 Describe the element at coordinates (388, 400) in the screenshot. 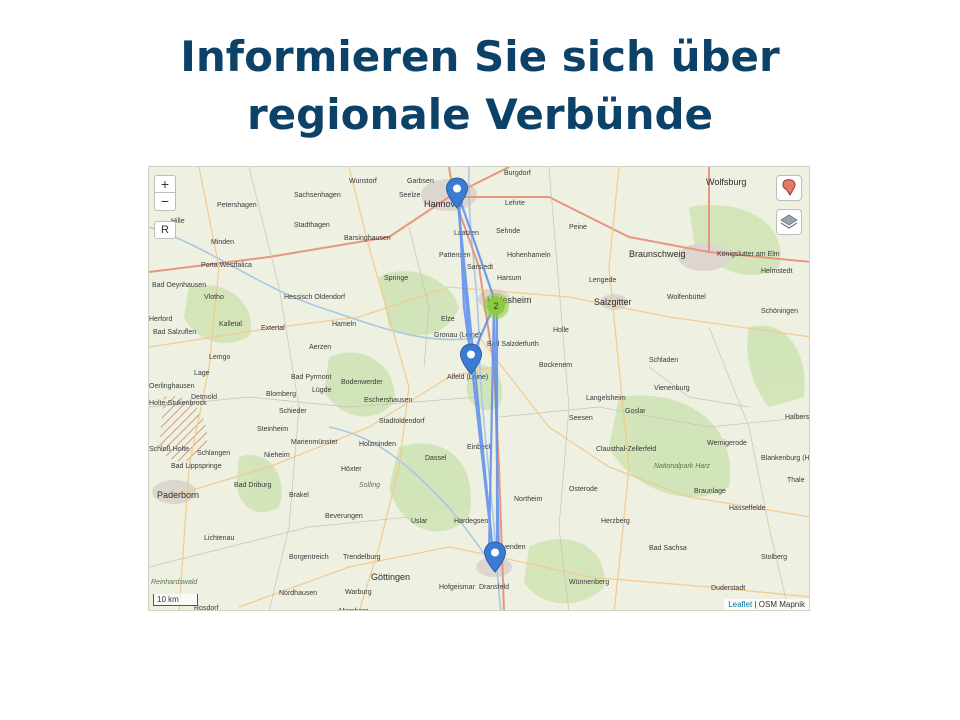

I see `place-label: Eschershausen` at that location.